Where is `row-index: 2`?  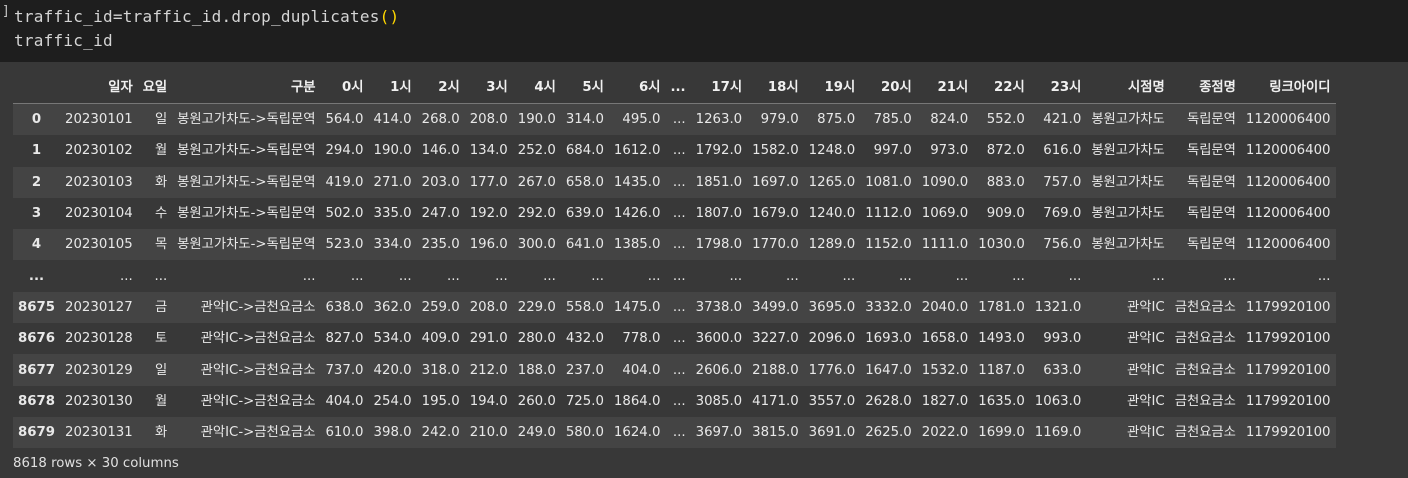
row-index: 2 is located at coordinates (36, 182).